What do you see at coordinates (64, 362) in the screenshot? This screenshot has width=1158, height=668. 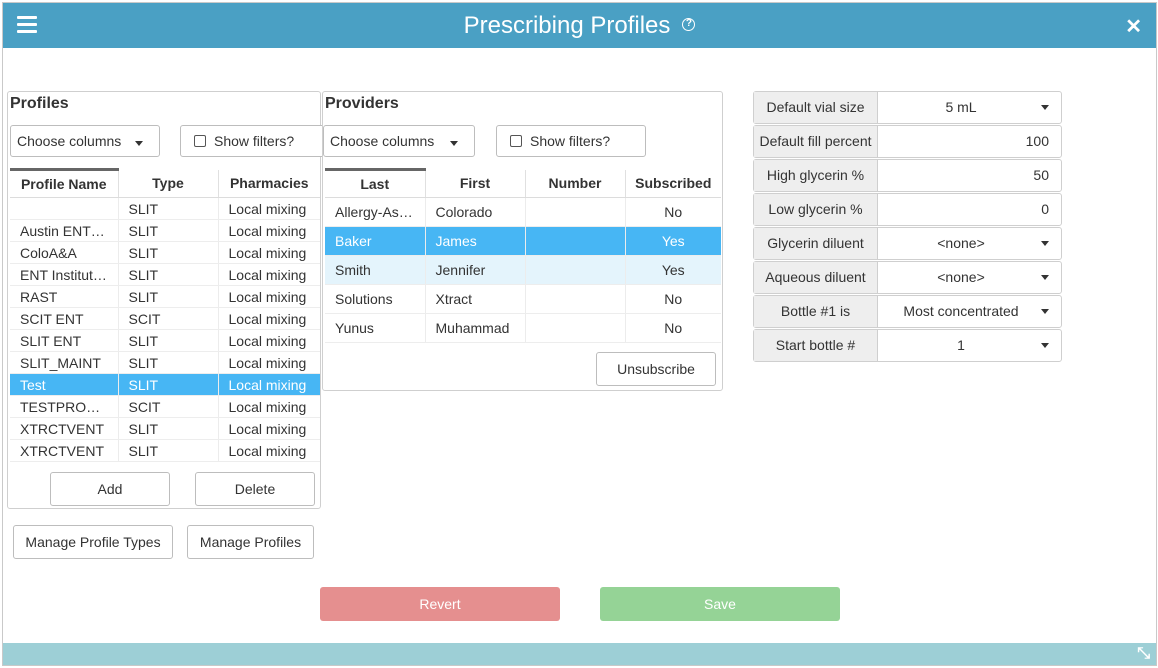 I see `table-cell: SLIT_MAINT` at bounding box center [64, 362].